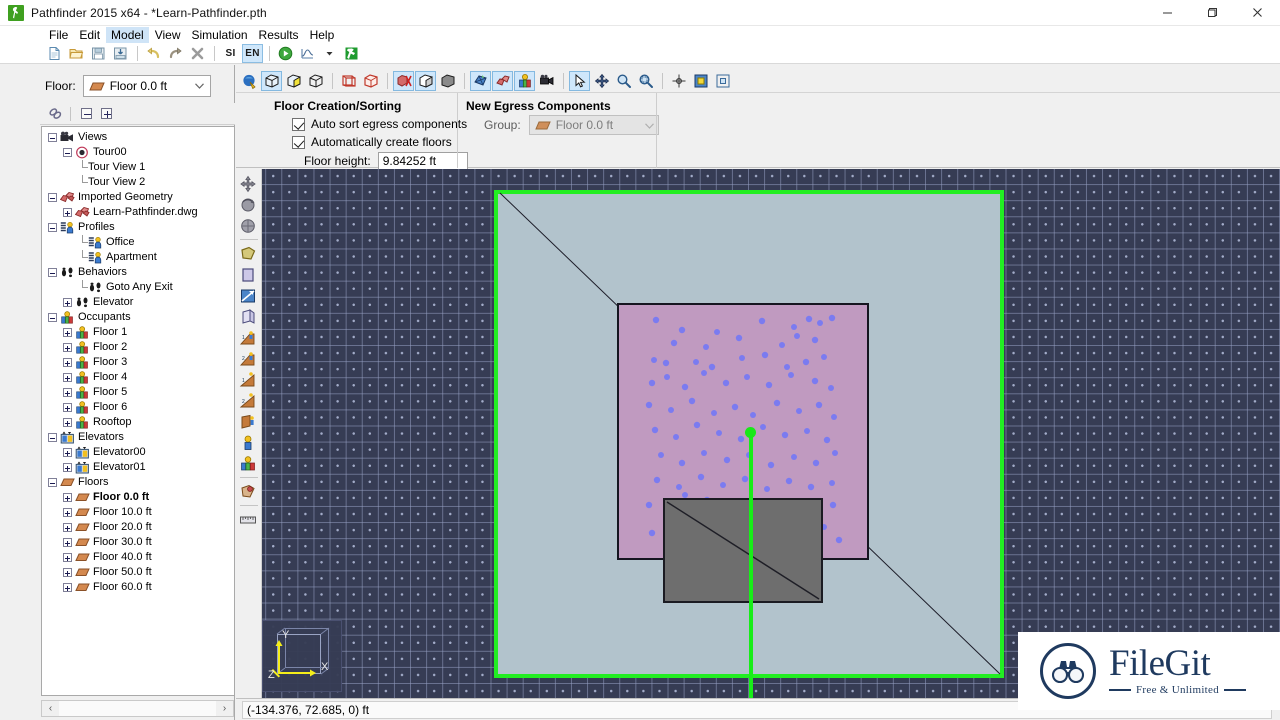 The width and height of the screenshot is (1280, 720). Describe the element at coordinates (372, 142) in the screenshot. I see `auto-create-floors-checkbox-row: Automatically create floors` at that location.